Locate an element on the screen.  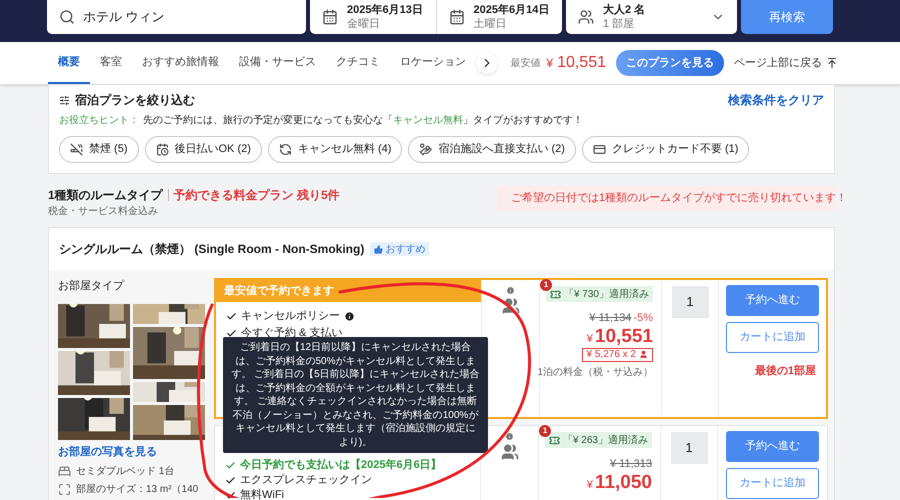
tax-note: 税金・サービス料金込み is located at coordinates (103, 211).